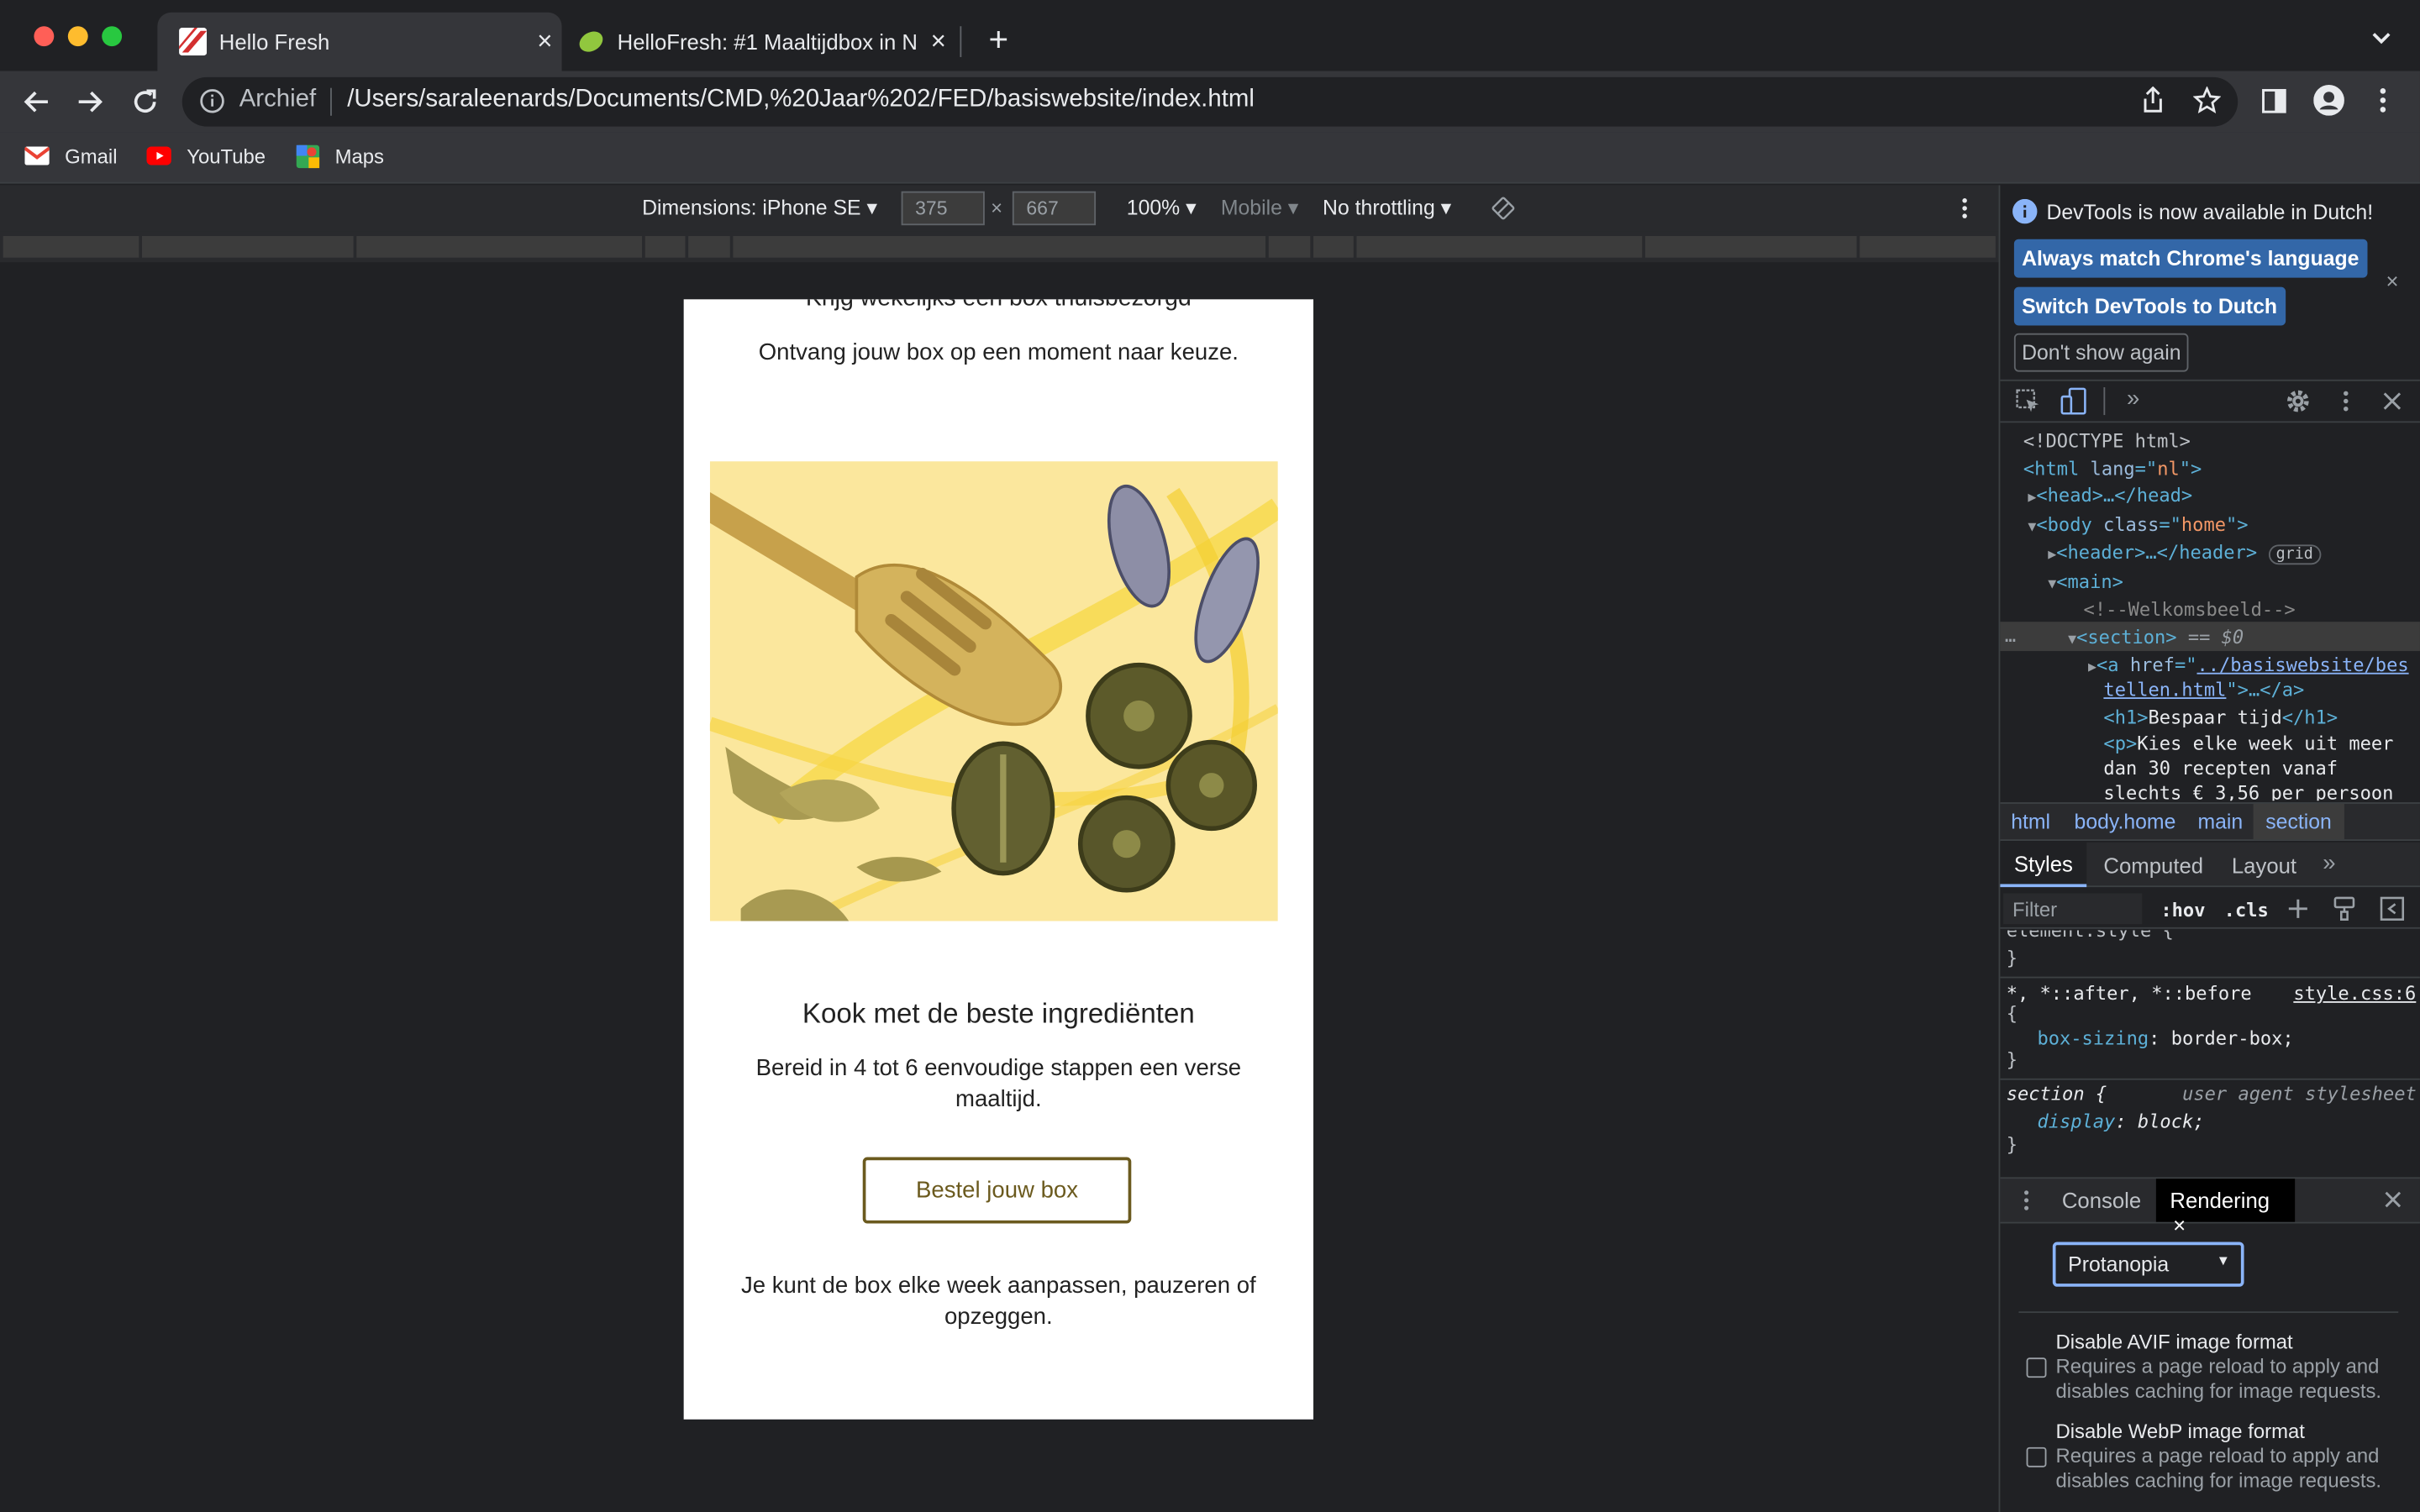 The width and height of the screenshot is (2420, 1512). Describe the element at coordinates (2120, 1121) in the screenshot. I see `display-declaration: display: block;` at that location.